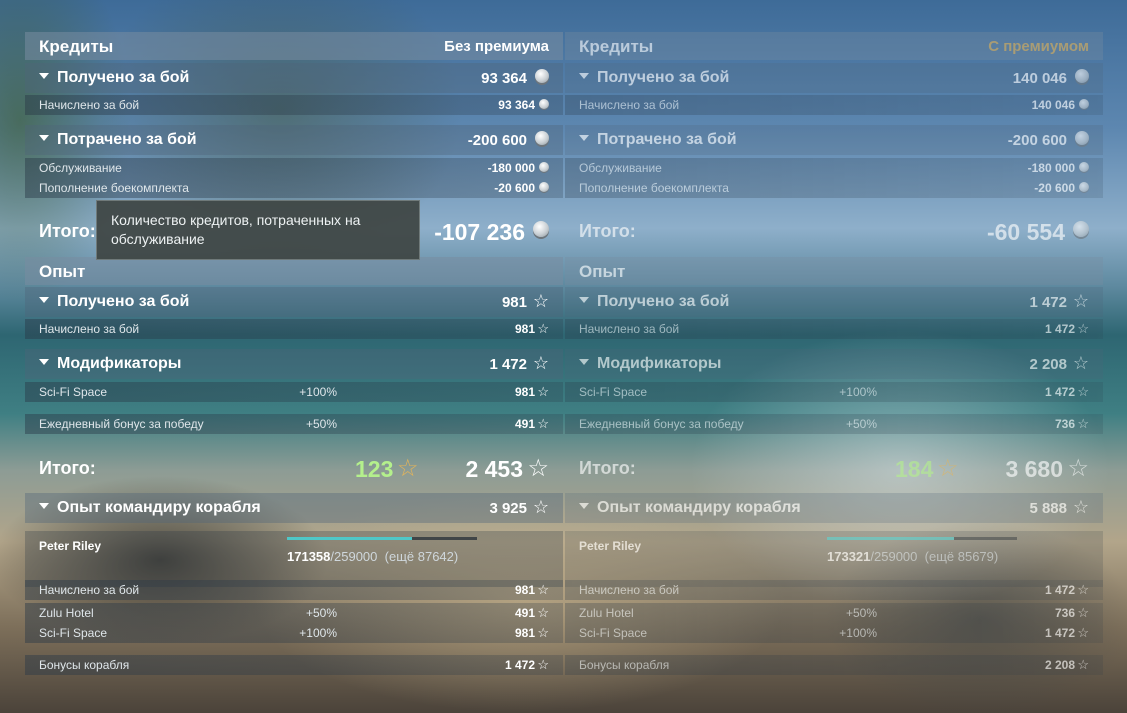 Image resolution: width=1127 pixels, height=713 pixels. Describe the element at coordinates (294, 613) in the screenshot. I see `commander-xp-item: Zulu Hotel +50% 491 ☆` at that location.